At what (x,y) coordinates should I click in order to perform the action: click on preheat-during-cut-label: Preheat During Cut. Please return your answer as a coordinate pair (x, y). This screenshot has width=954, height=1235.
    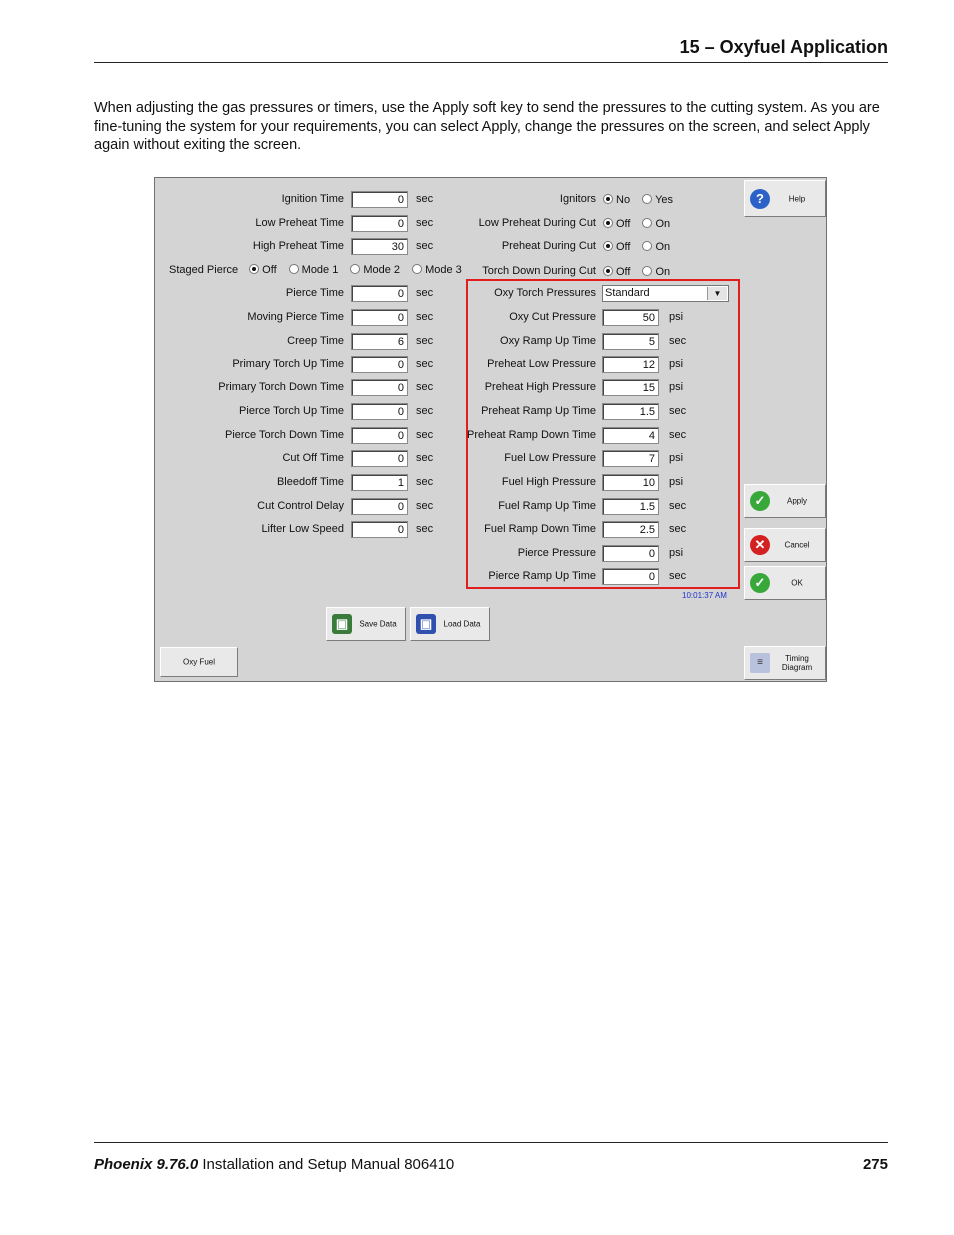
    Looking at the image, I should click on (548, 246).